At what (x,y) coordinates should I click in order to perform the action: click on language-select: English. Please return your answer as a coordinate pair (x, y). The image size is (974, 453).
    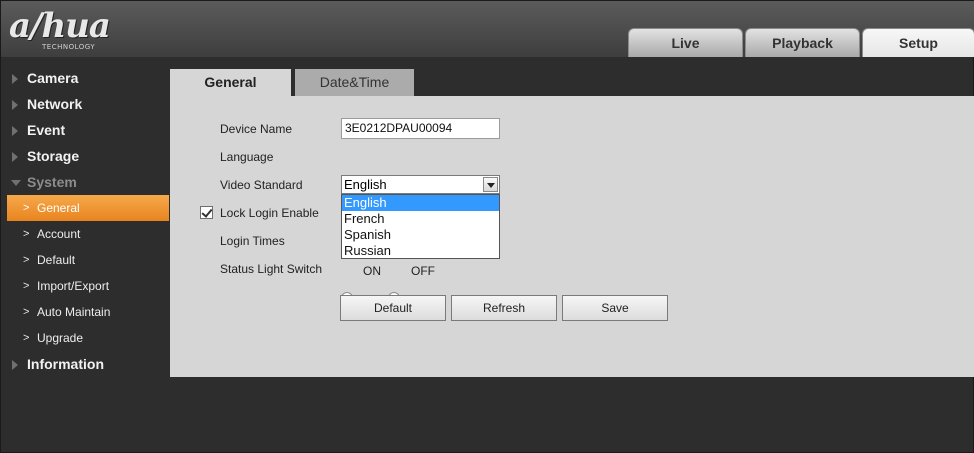
    Looking at the image, I should click on (420, 184).